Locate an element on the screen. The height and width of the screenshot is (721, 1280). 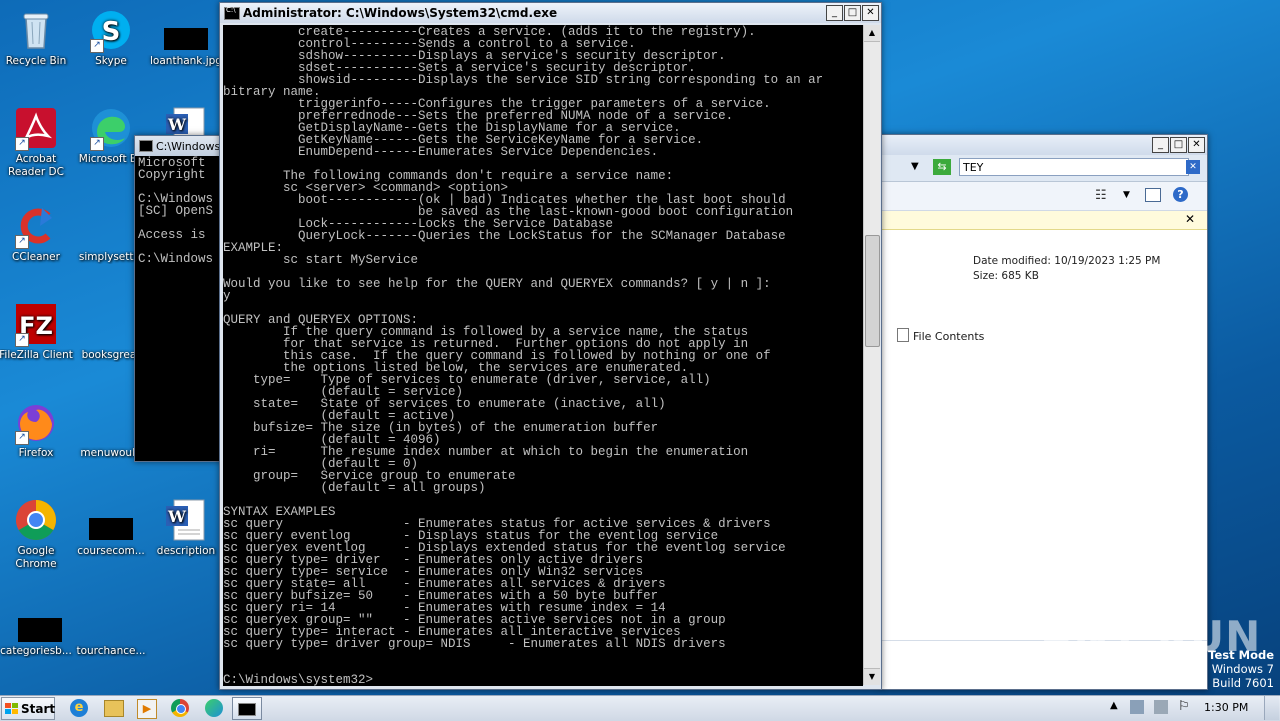
start-label: Start is located at coordinates (38, 708).